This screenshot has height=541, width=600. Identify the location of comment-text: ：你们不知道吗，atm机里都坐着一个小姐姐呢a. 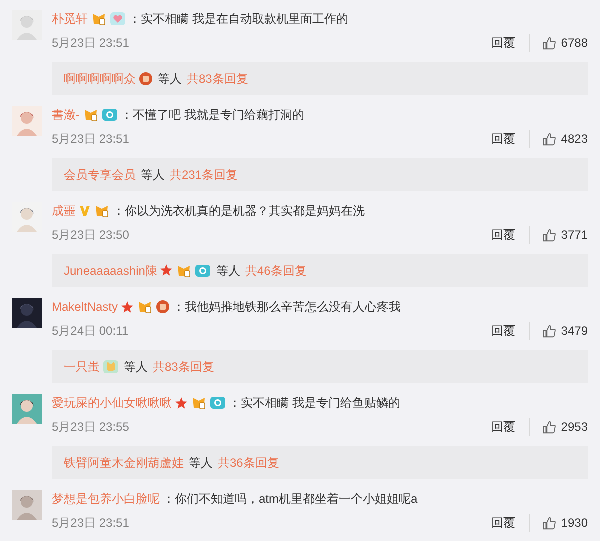
(290, 499).